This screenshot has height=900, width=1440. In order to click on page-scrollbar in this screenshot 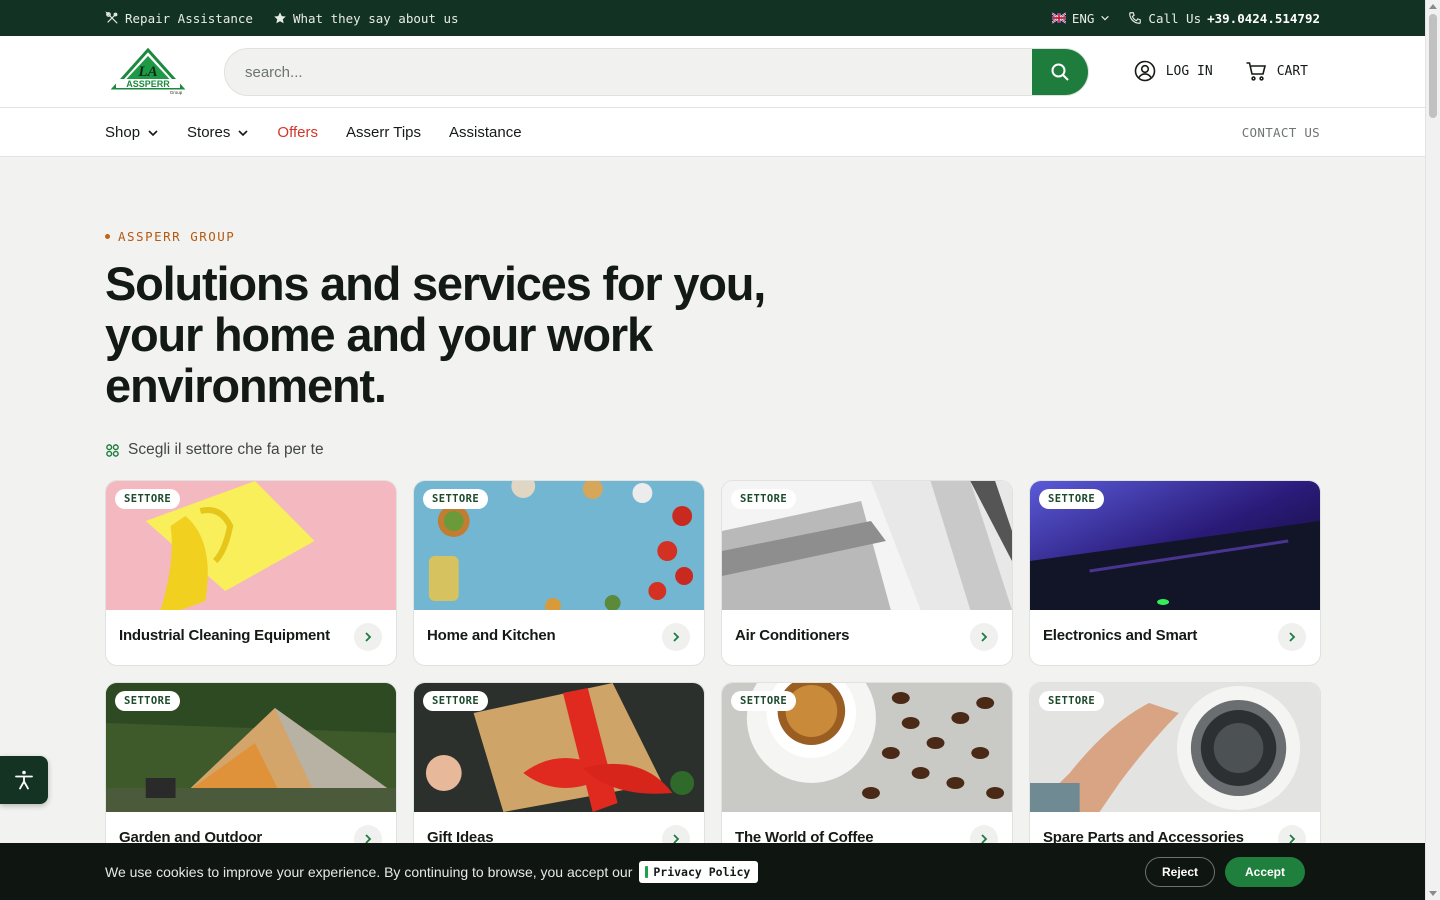, I will do `click(1432, 450)`.